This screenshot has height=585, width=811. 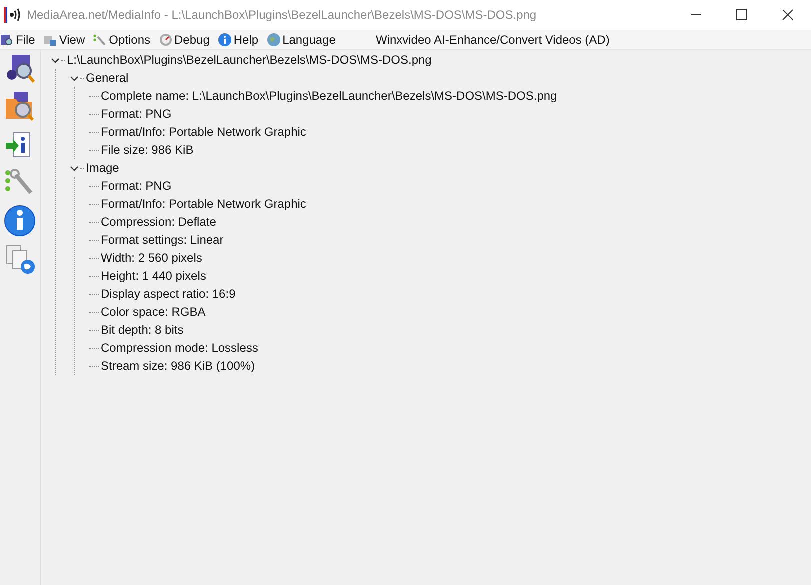 I want to click on globe-icon, so click(x=273, y=39).